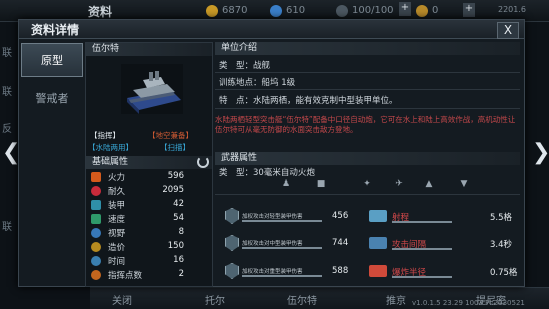 The image size is (549, 309). Describe the element at coordinates (469, 10) in the screenshot. I see `add-coin-button: +` at that location.